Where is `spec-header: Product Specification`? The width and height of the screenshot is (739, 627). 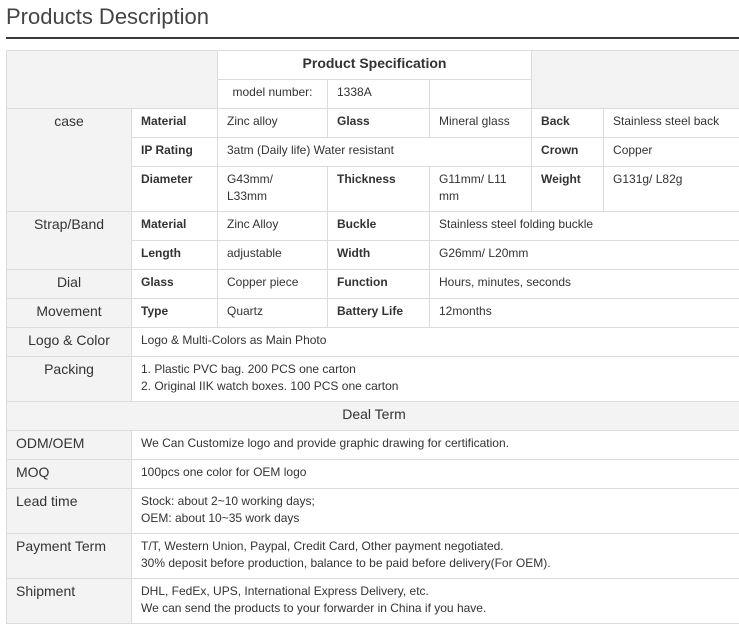
spec-header: Product Specification is located at coordinates (374, 65).